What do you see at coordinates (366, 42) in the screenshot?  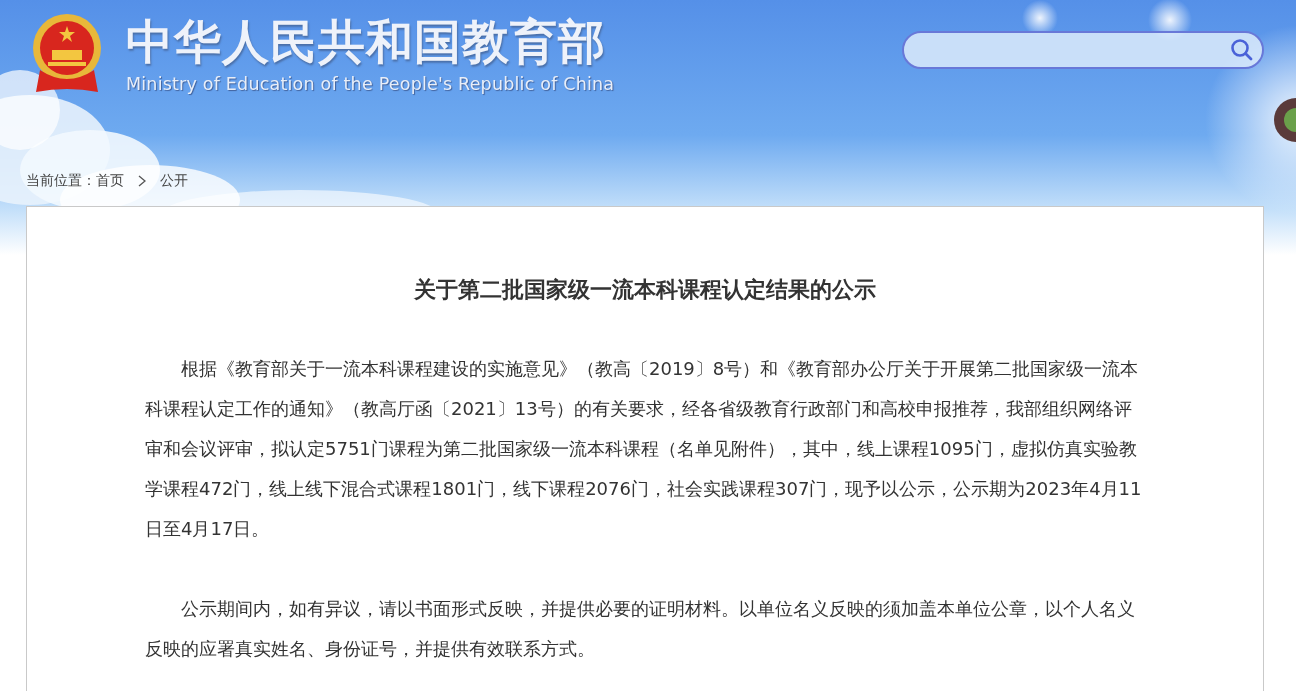 I see `site-title: 中华人民共和国教育部` at bounding box center [366, 42].